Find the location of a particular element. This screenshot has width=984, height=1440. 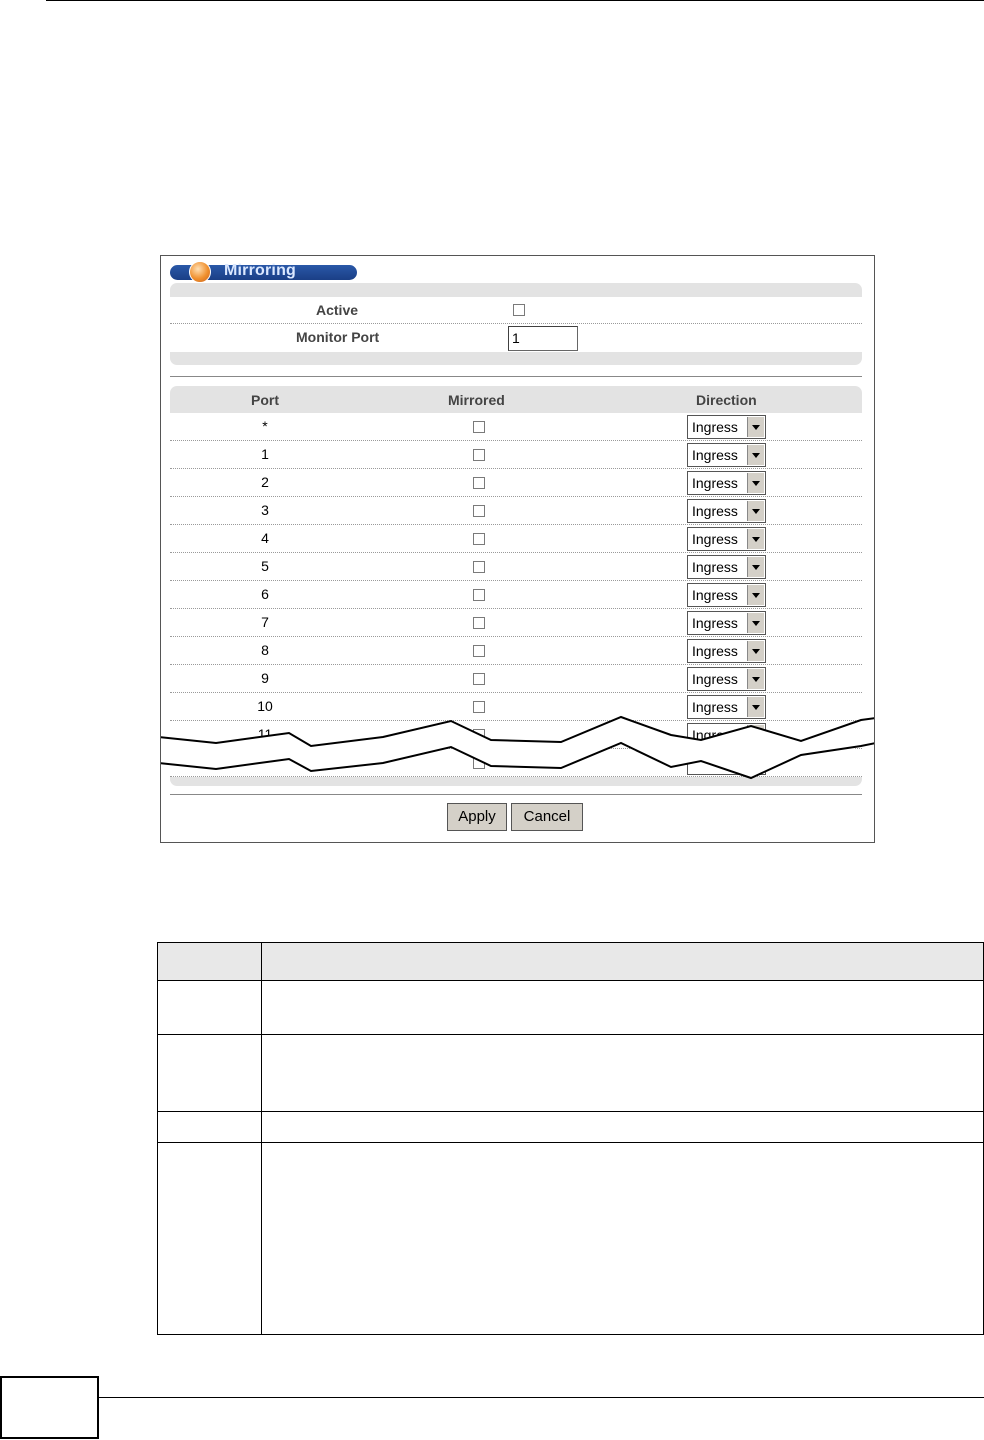

port-number: 3 is located at coordinates (265, 510).